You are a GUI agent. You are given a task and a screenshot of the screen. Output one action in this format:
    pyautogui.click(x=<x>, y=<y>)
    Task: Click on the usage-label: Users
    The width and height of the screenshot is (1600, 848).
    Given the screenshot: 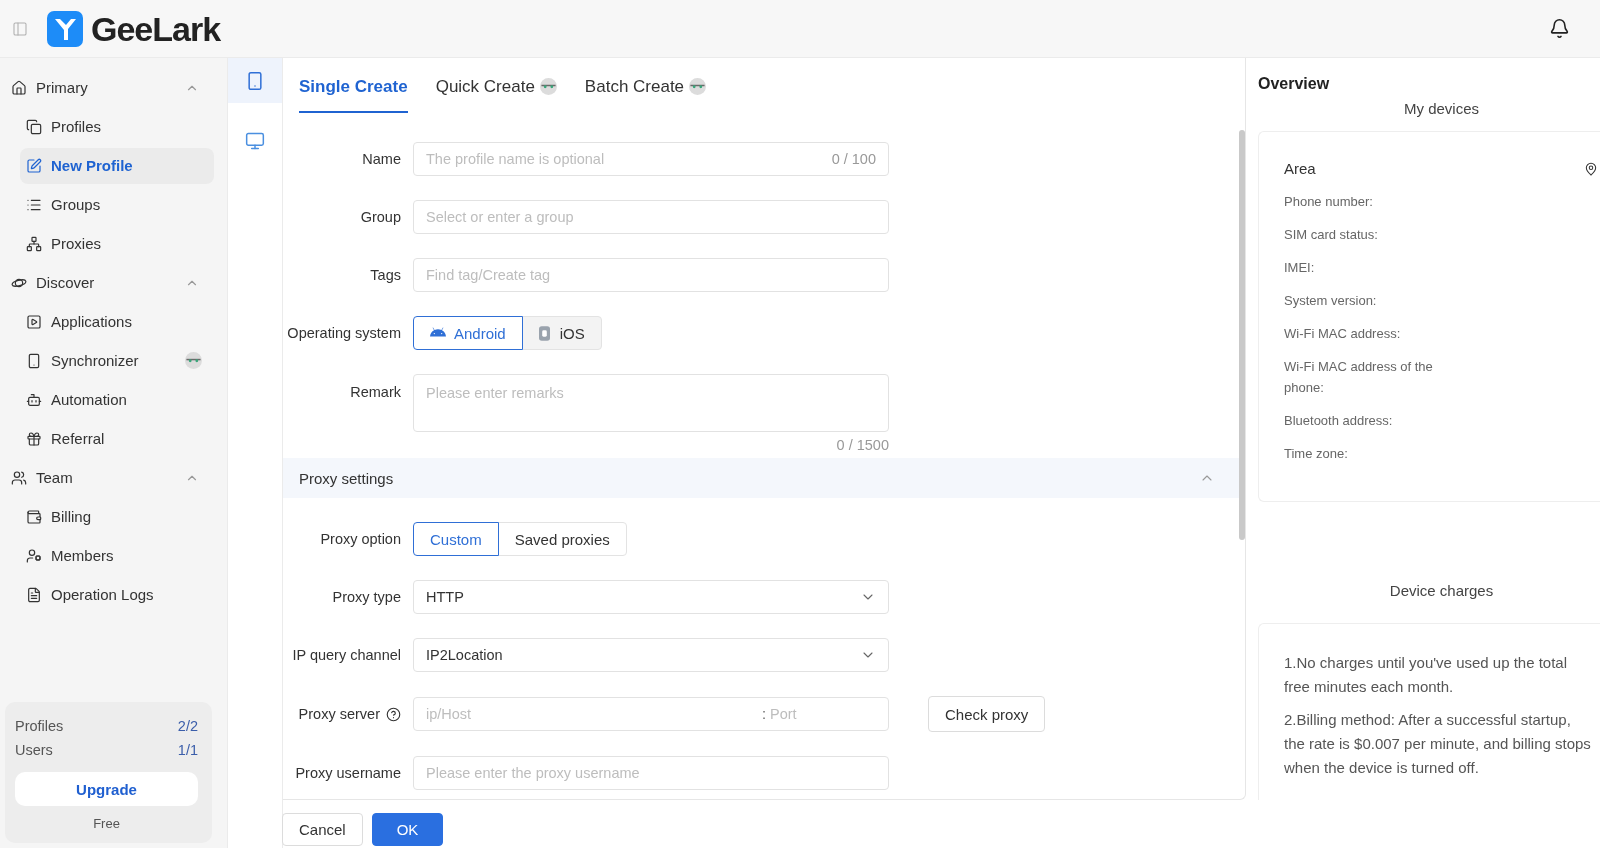 What is the action you would take?
    pyautogui.click(x=34, y=750)
    